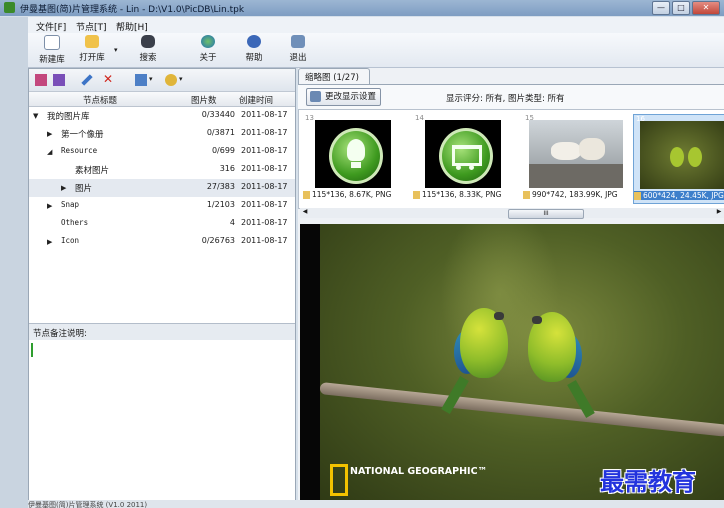 The width and height of the screenshot is (724, 508). Describe the element at coordinates (719, 213) in the screenshot. I see `scroll-right-icon: ▶` at that location.